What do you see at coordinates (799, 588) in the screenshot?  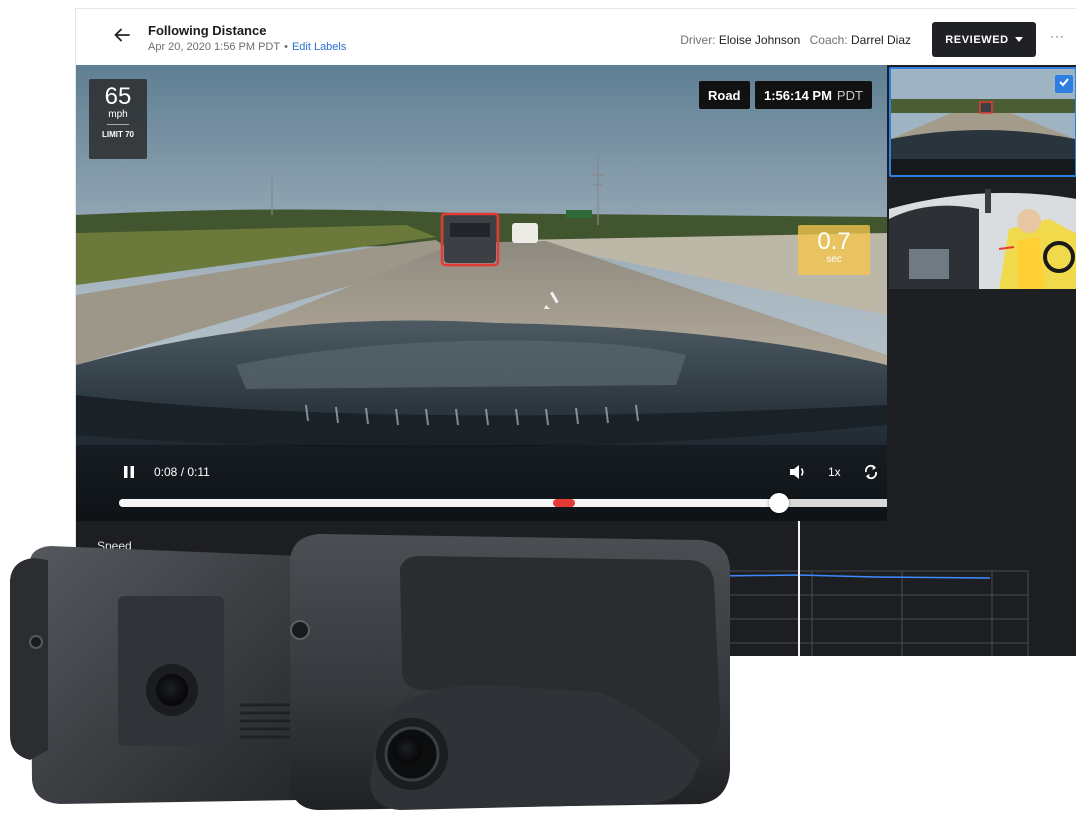 I see `chart-playhead` at bounding box center [799, 588].